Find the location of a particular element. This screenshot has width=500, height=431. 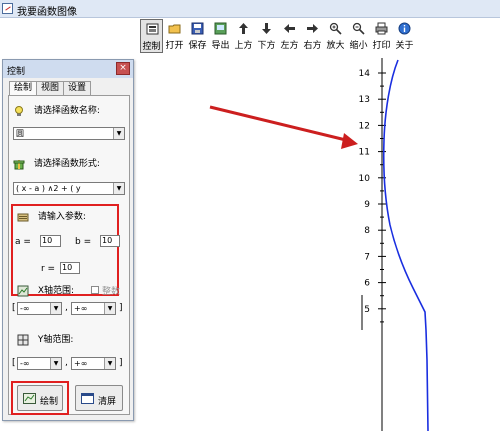

annotation-arrow-head is located at coordinates (349, 141).